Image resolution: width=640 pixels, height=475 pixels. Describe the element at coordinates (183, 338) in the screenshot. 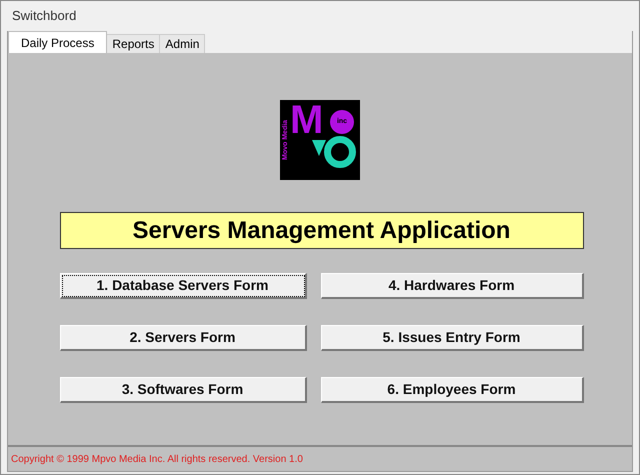

I see `form-button: 2. Servers Form` at that location.